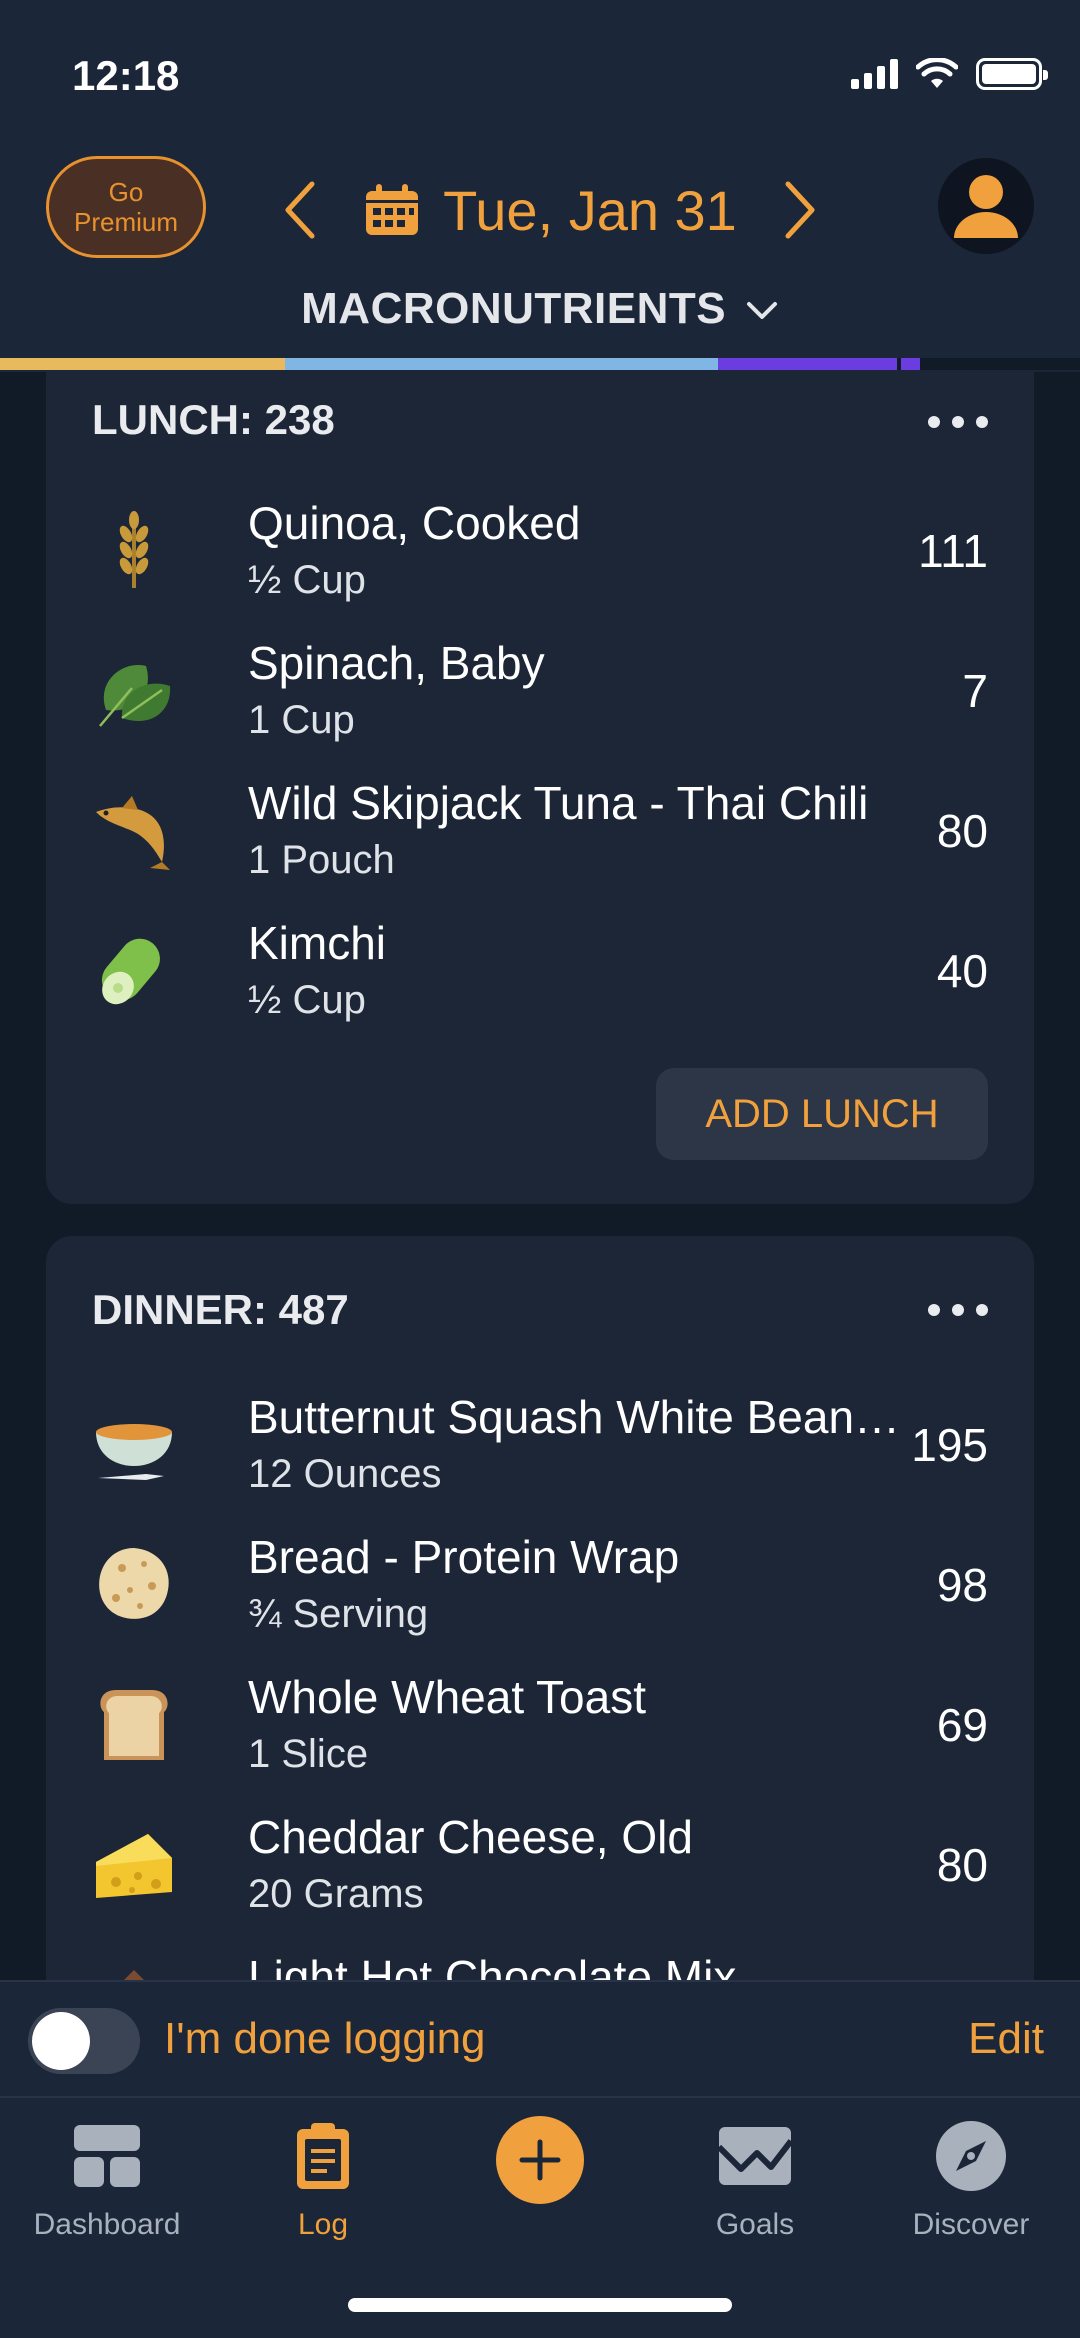 This screenshot has width=1080, height=2338. I want to click on done-logging-bar: I'm done logging Edit, so click(540, 2039).